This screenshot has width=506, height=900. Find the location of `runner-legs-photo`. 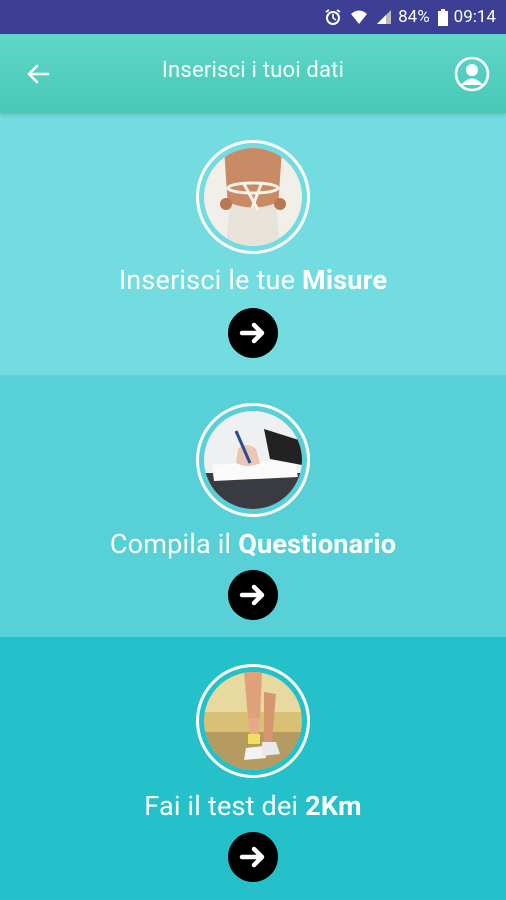

runner-legs-photo is located at coordinates (253, 721).